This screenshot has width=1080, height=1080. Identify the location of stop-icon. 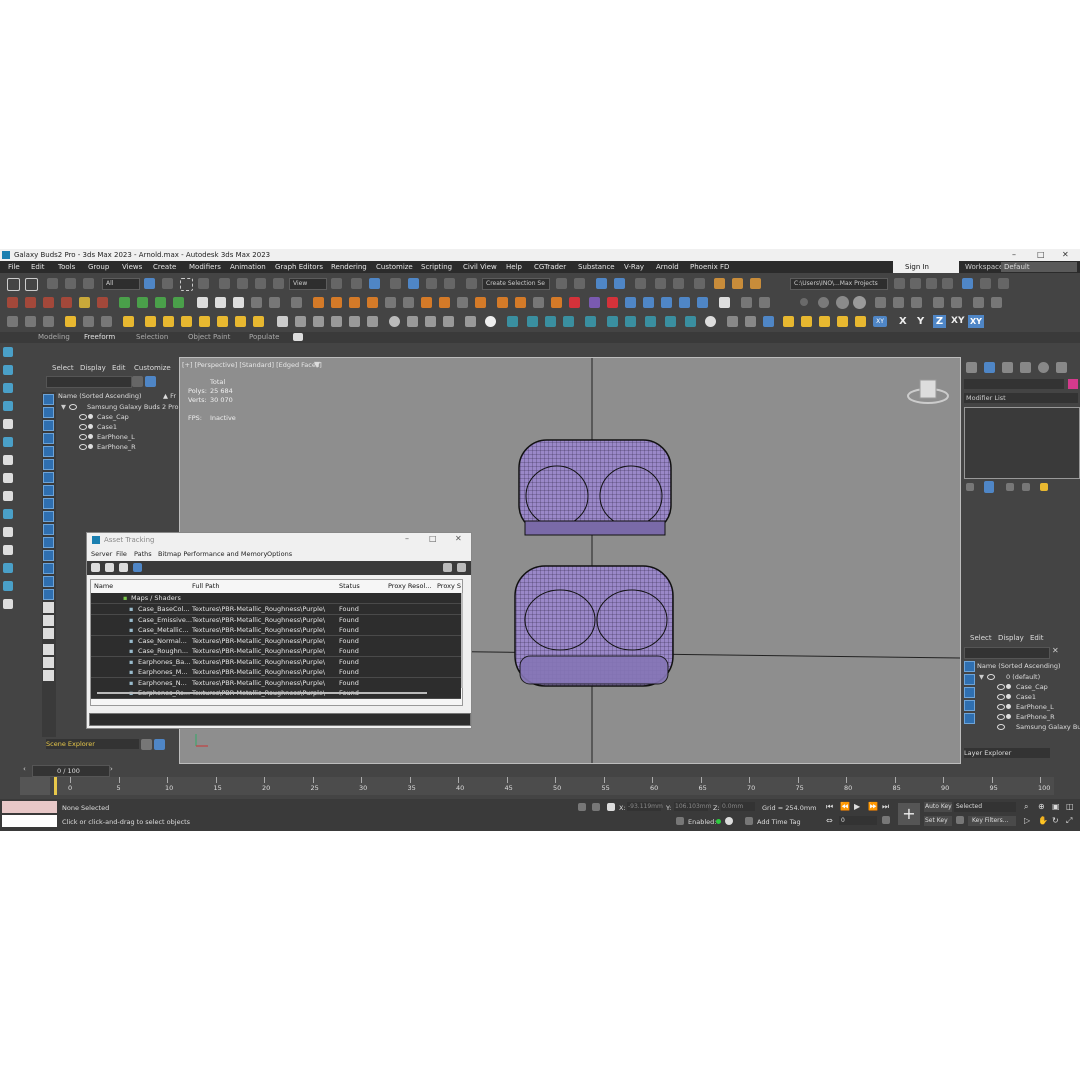
(238, 302).